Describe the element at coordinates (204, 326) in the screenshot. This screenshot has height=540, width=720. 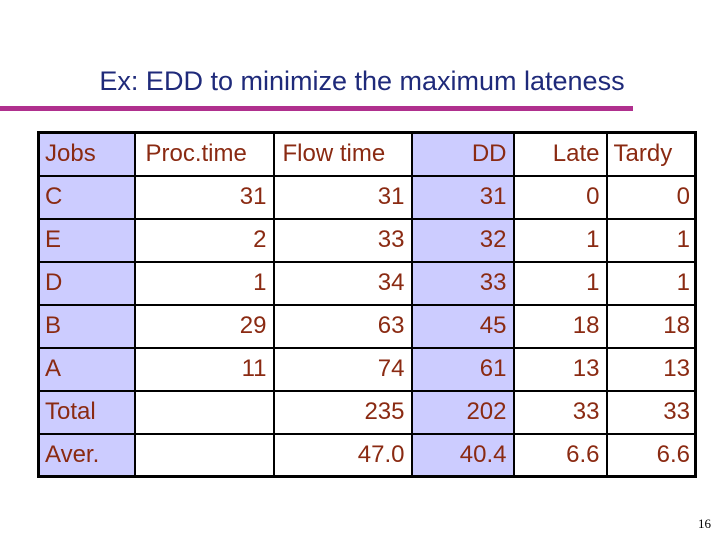
I see `cell-proc-time: 29` at that location.